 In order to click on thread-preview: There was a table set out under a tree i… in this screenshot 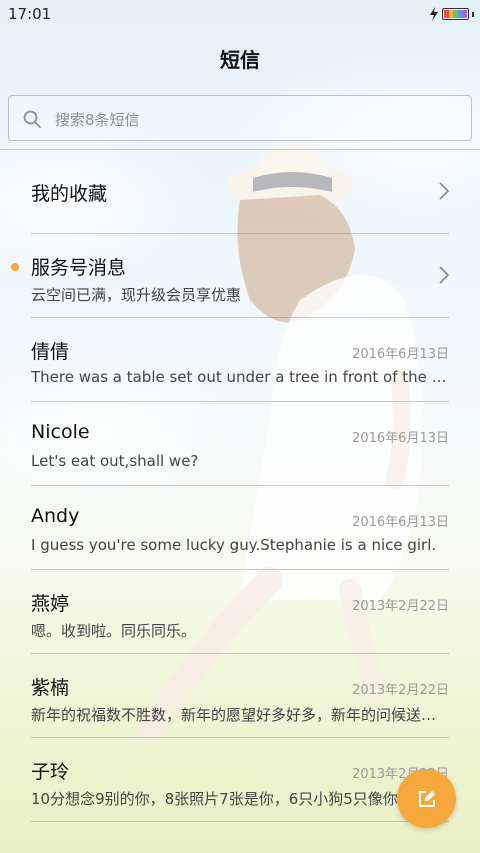, I will do `click(240, 377)`.